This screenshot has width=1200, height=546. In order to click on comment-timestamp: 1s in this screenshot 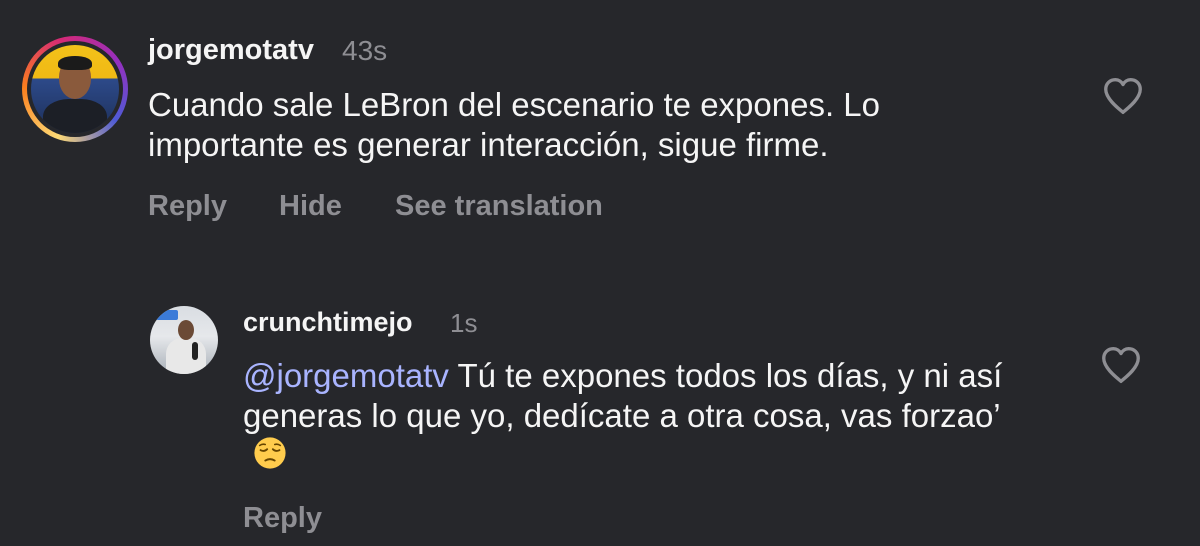, I will do `click(464, 323)`.